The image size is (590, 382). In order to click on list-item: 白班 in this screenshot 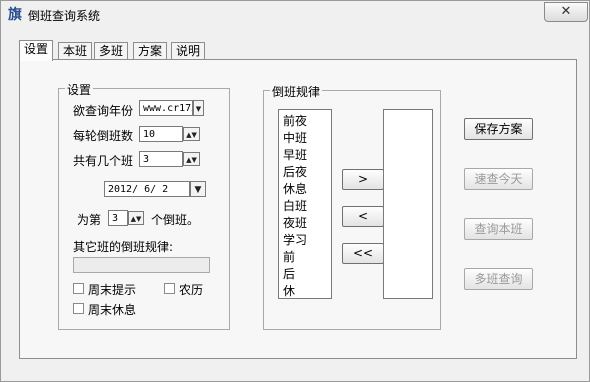, I will do `click(305, 206)`.